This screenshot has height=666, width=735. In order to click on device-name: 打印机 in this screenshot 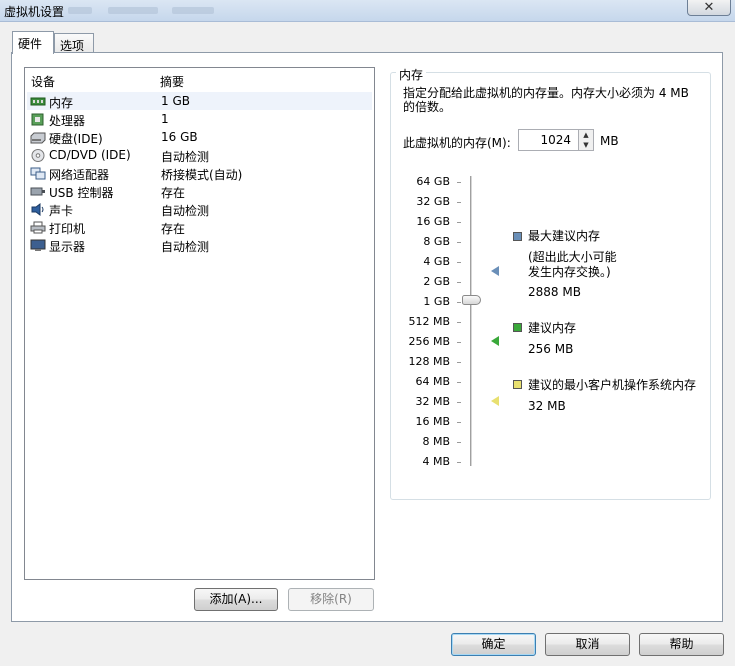, I will do `click(67, 229)`.